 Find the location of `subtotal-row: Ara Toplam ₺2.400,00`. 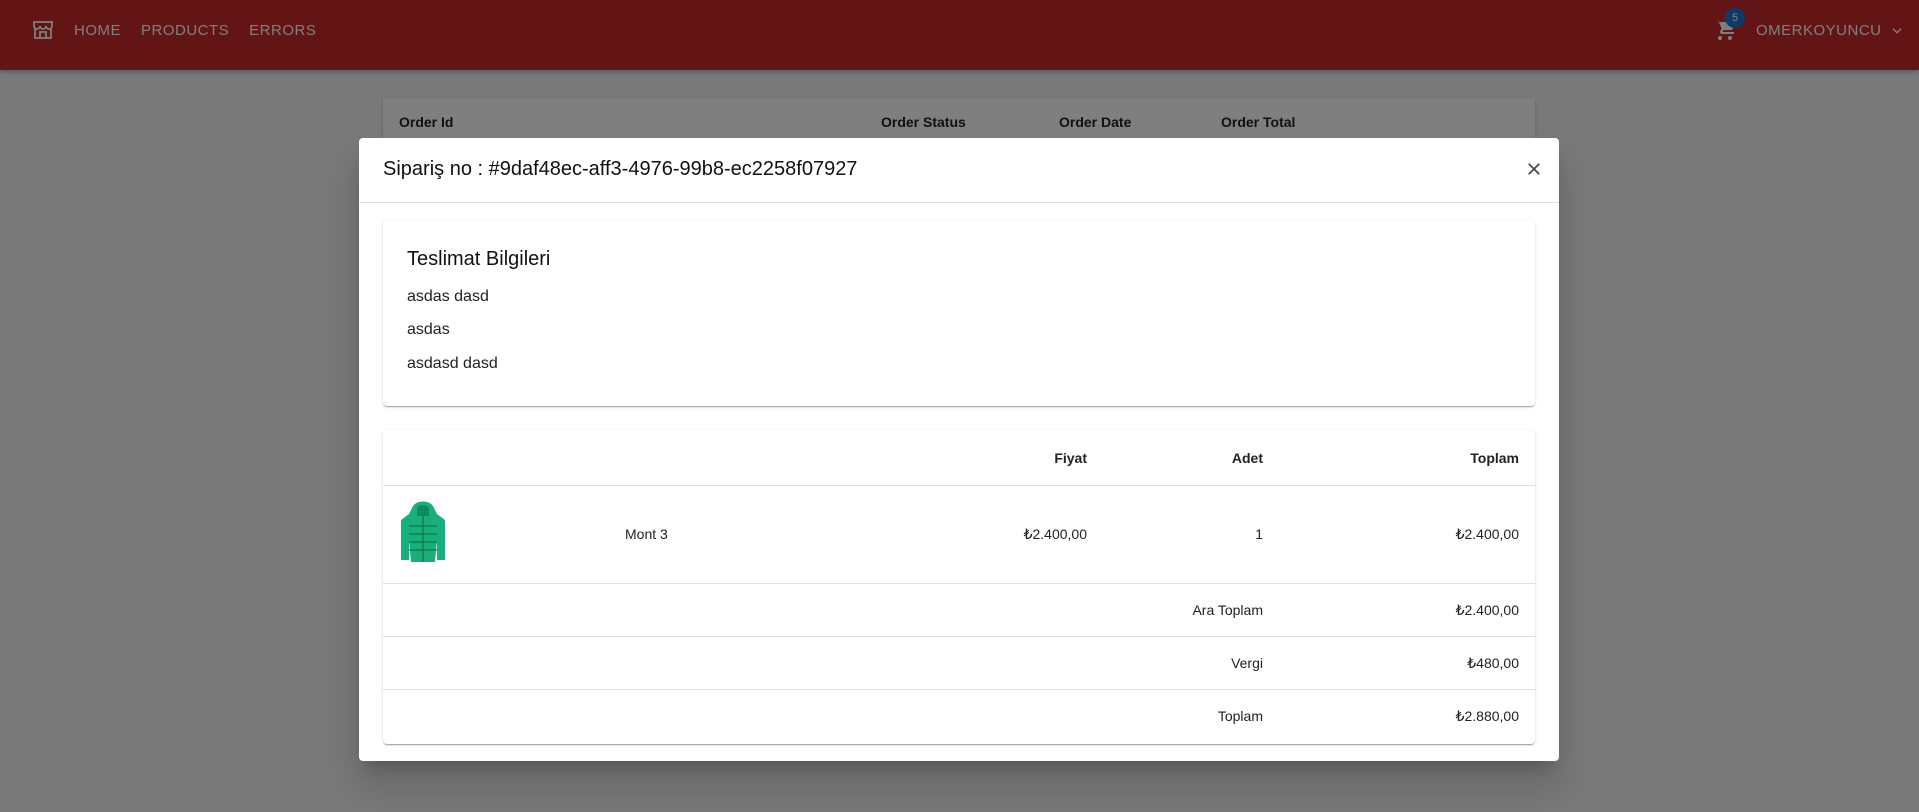

subtotal-row: Ara Toplam ₺2.400,00 is located at coordinates (959, 610).